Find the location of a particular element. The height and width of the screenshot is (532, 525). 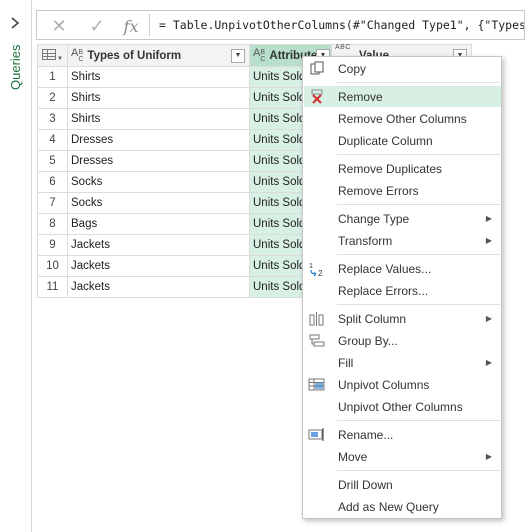

menu-item-copy: Copy is located at coordinates (402, 68).